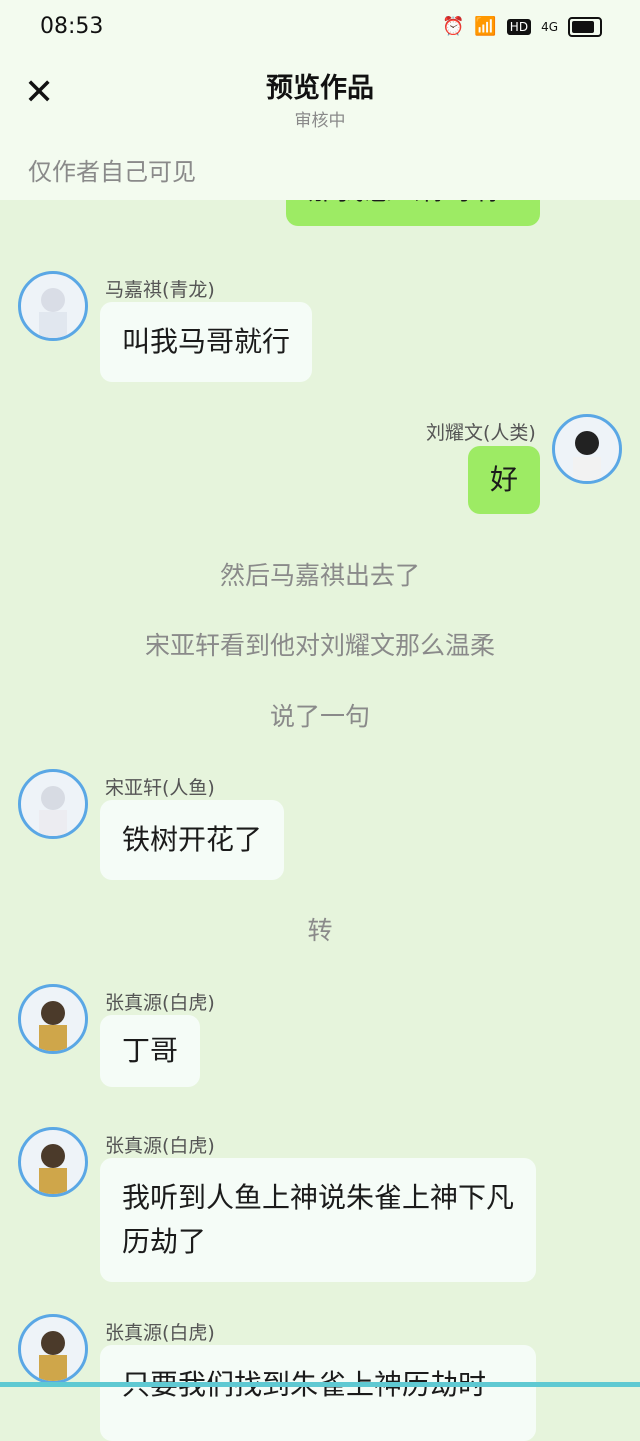  I want to click on status-bar: 08:53 ⏰ 📶 HD 4G, so click(320, 28).